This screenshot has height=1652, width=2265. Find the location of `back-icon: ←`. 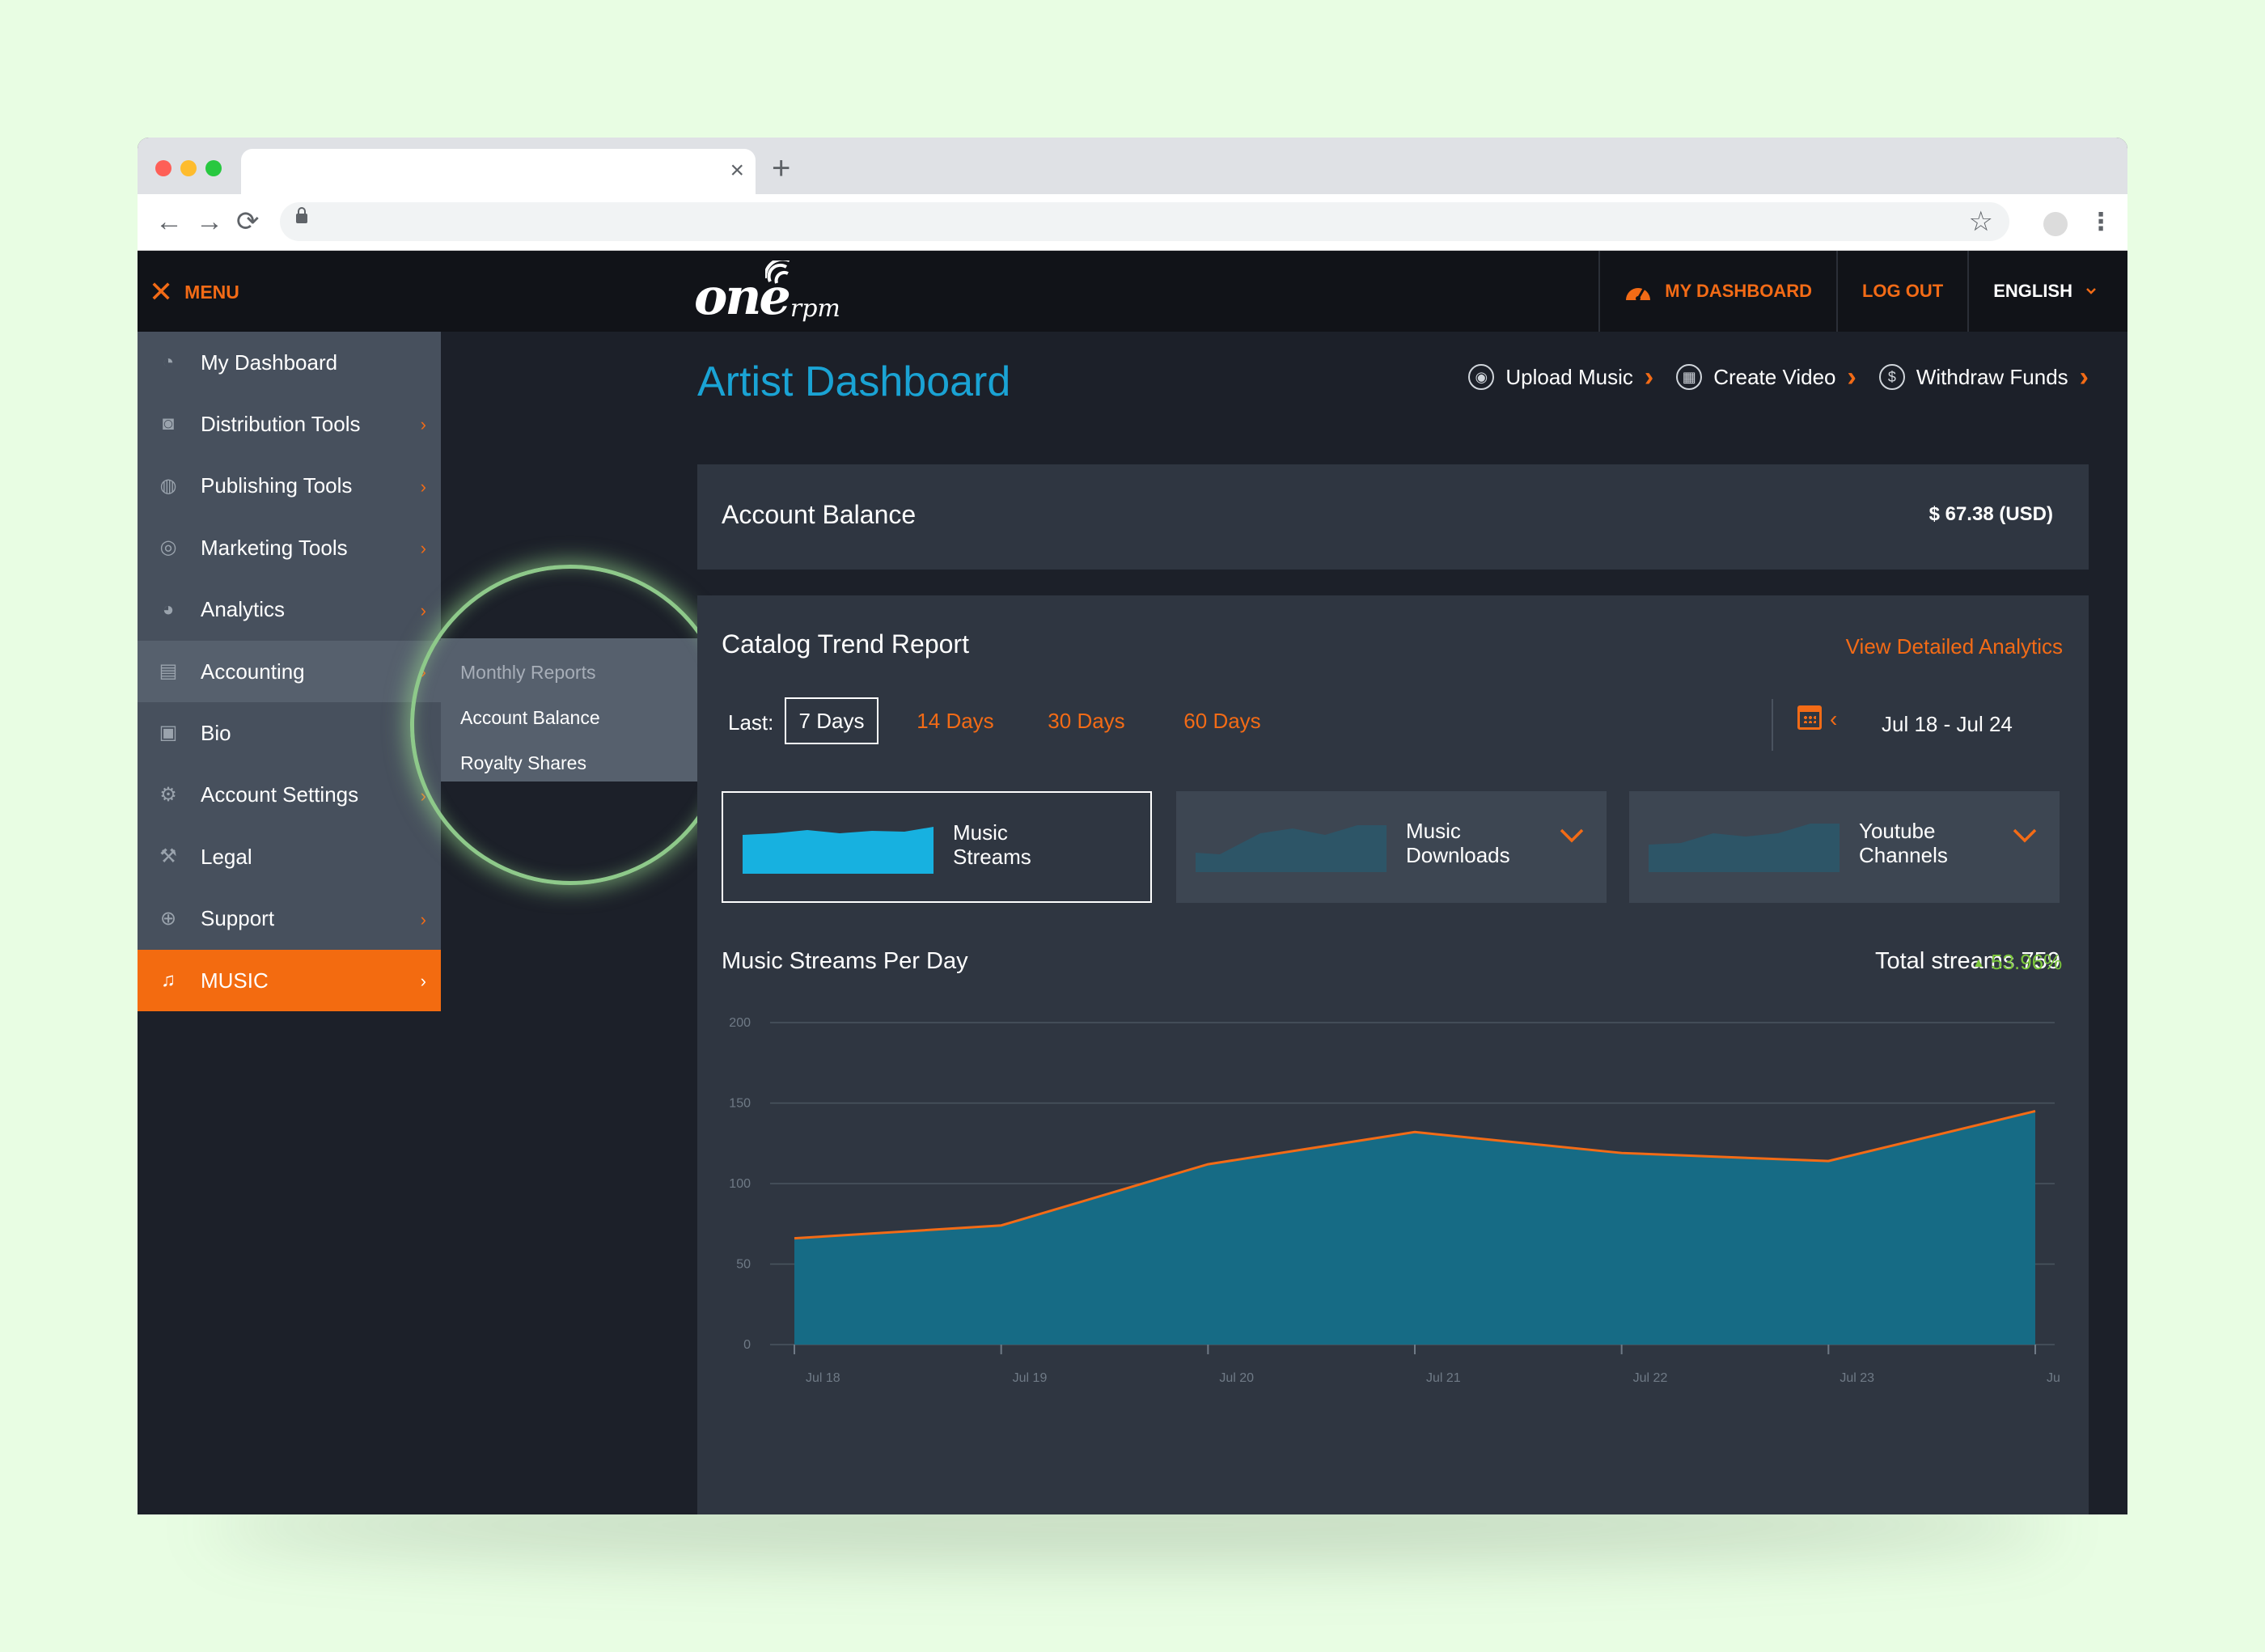

back-icon: ← is located at coordinates (169, 221).